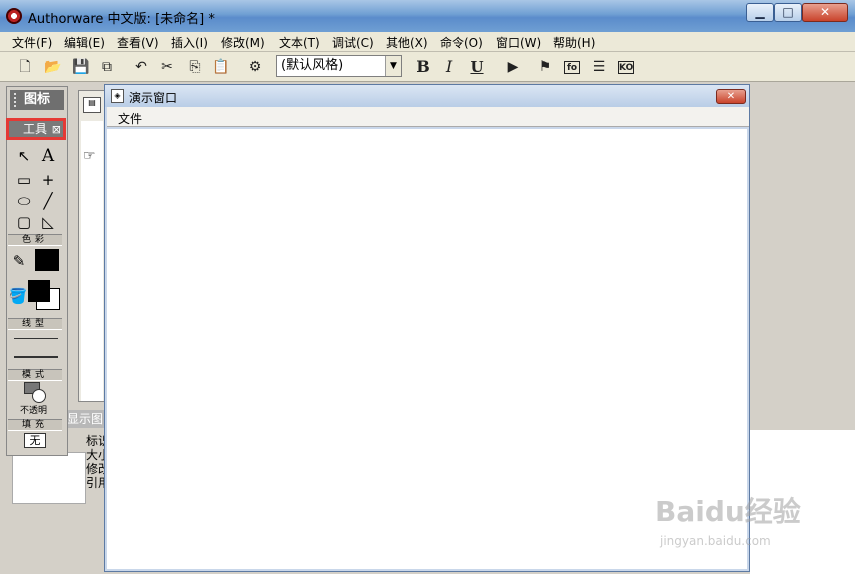 This screenshot has height=574, width=855. Describe the element at coordinates (299, 42) in the screenshot. I see `menu-text: 文本(T)` at that location.